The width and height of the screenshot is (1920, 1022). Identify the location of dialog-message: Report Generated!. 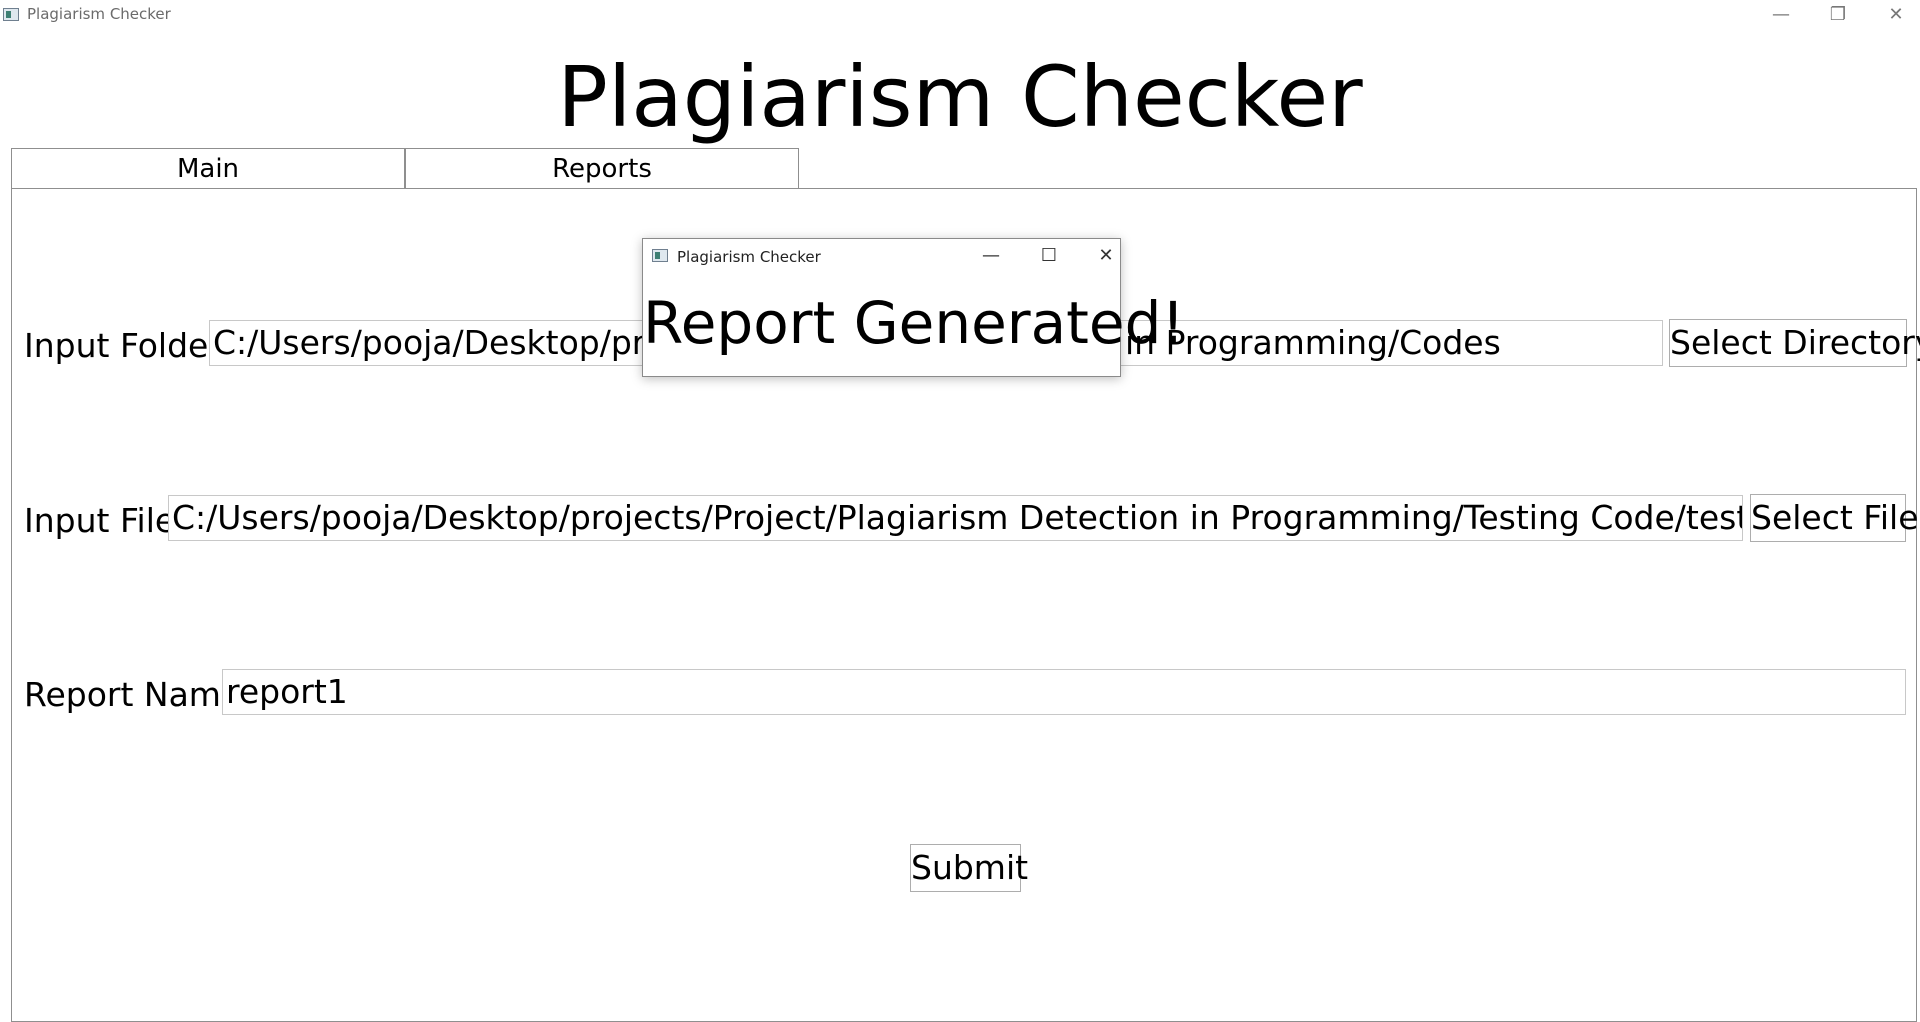
(914, 323).